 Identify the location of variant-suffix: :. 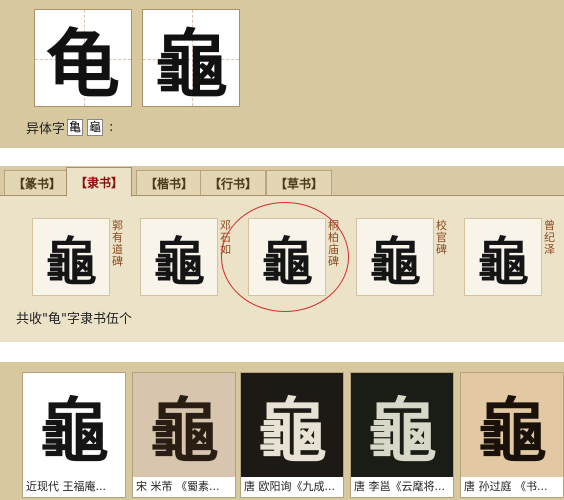
(111, 127).